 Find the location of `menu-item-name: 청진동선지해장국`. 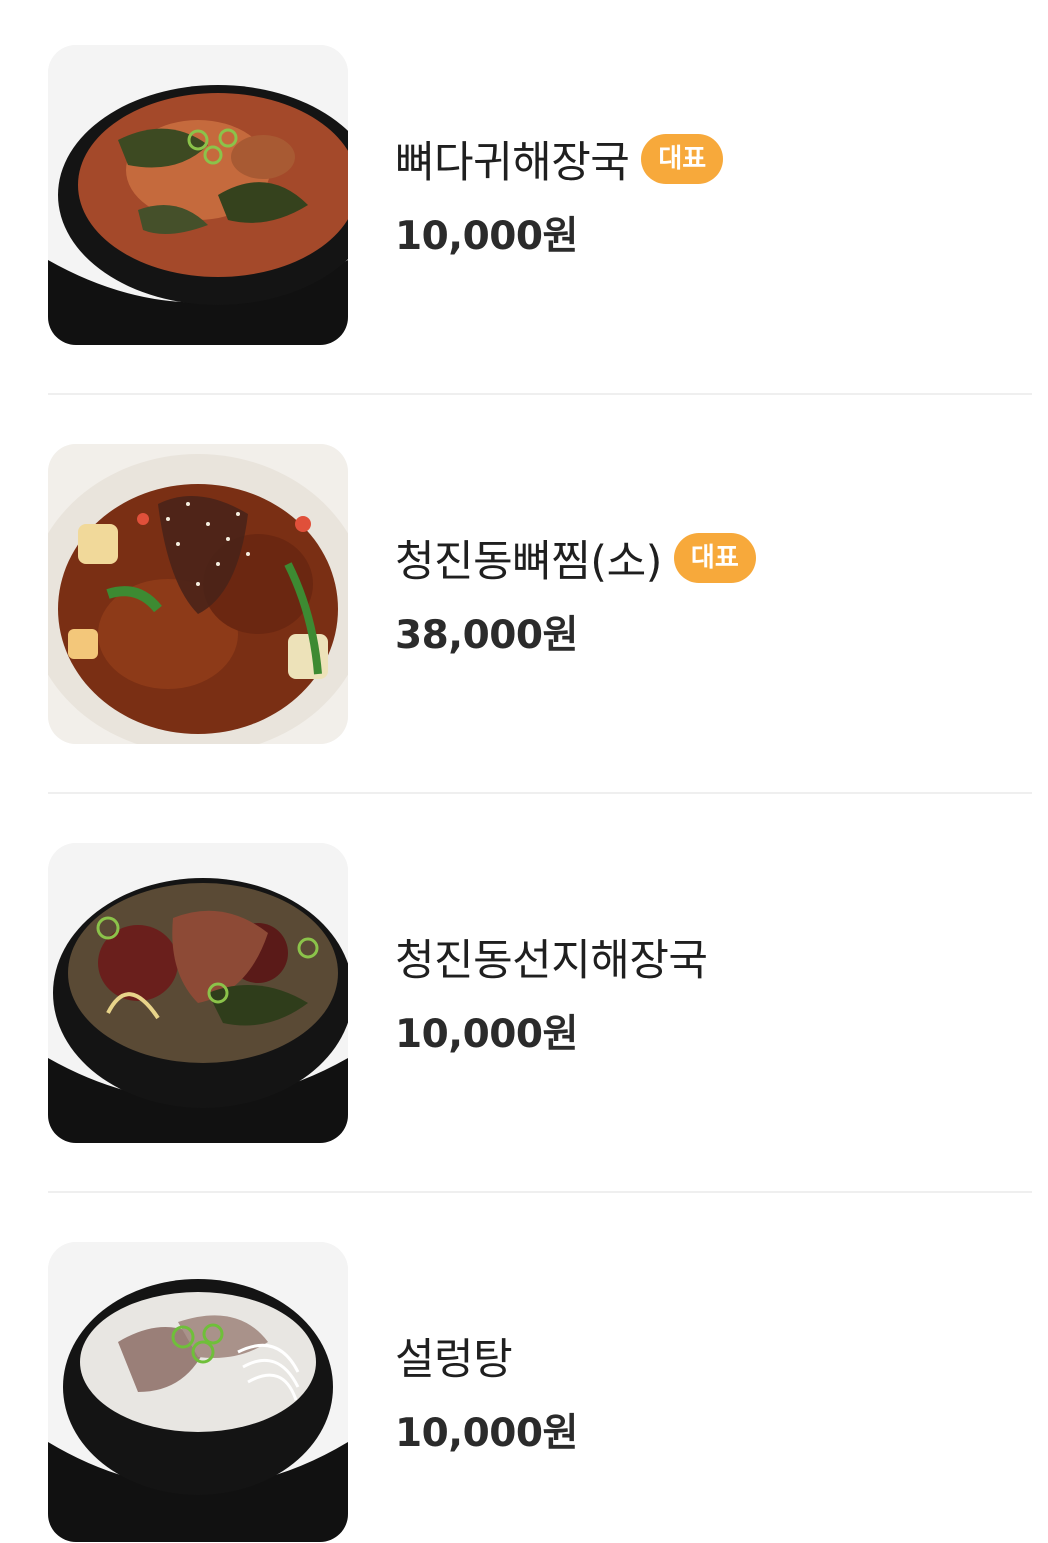

menu-item-name: 청진동선지해장국 is located at coordinates (551, 961).